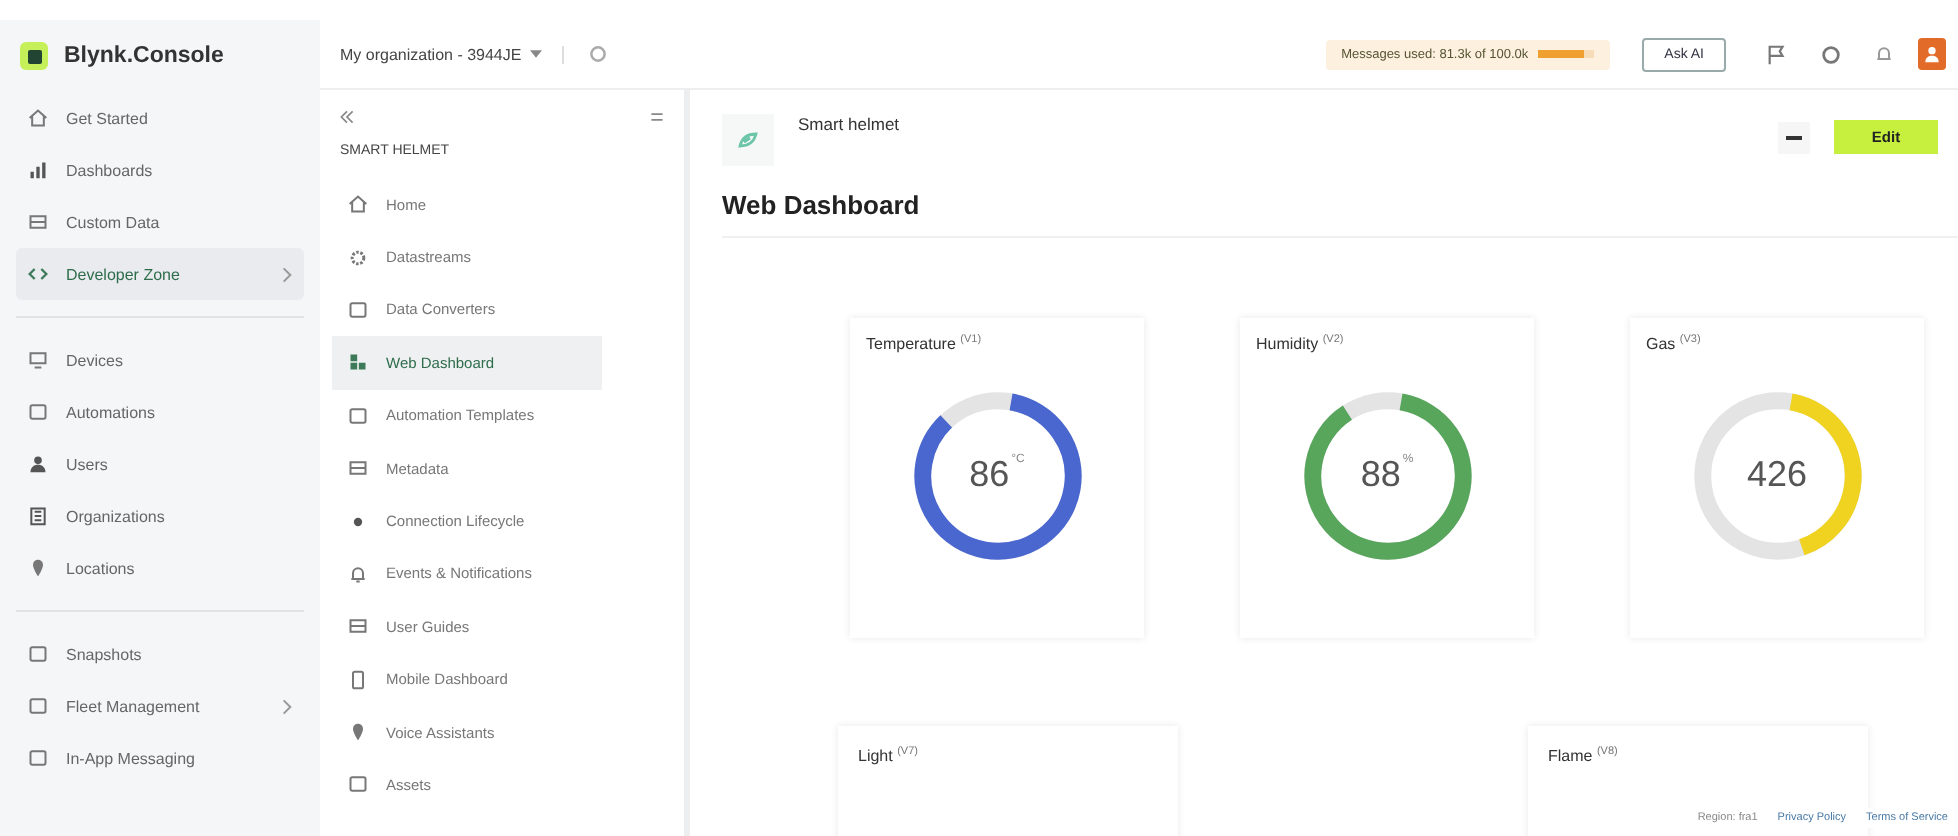  I want to click on more-button, so click(1794, 138).